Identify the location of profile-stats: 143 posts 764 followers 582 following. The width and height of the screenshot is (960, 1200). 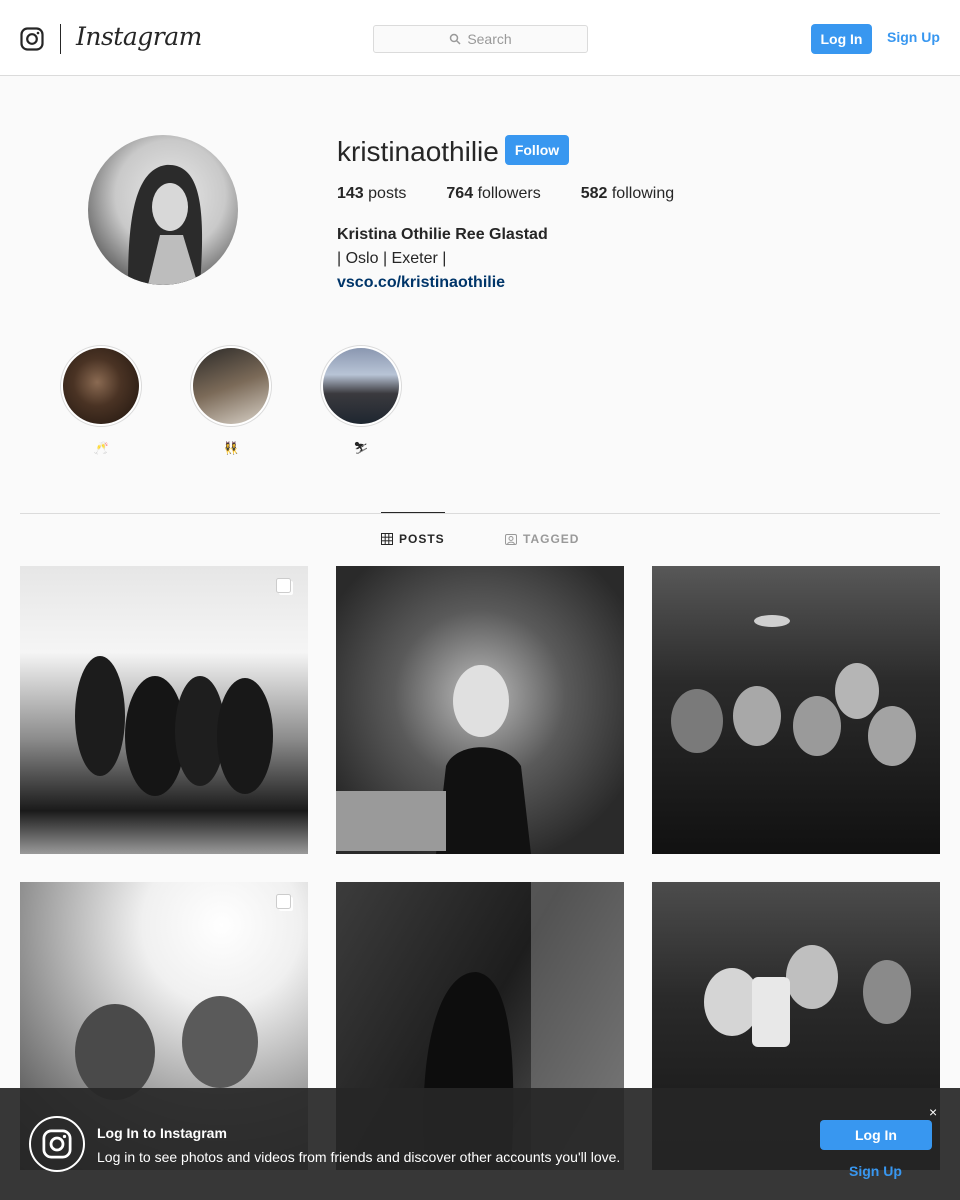
(525, 194).